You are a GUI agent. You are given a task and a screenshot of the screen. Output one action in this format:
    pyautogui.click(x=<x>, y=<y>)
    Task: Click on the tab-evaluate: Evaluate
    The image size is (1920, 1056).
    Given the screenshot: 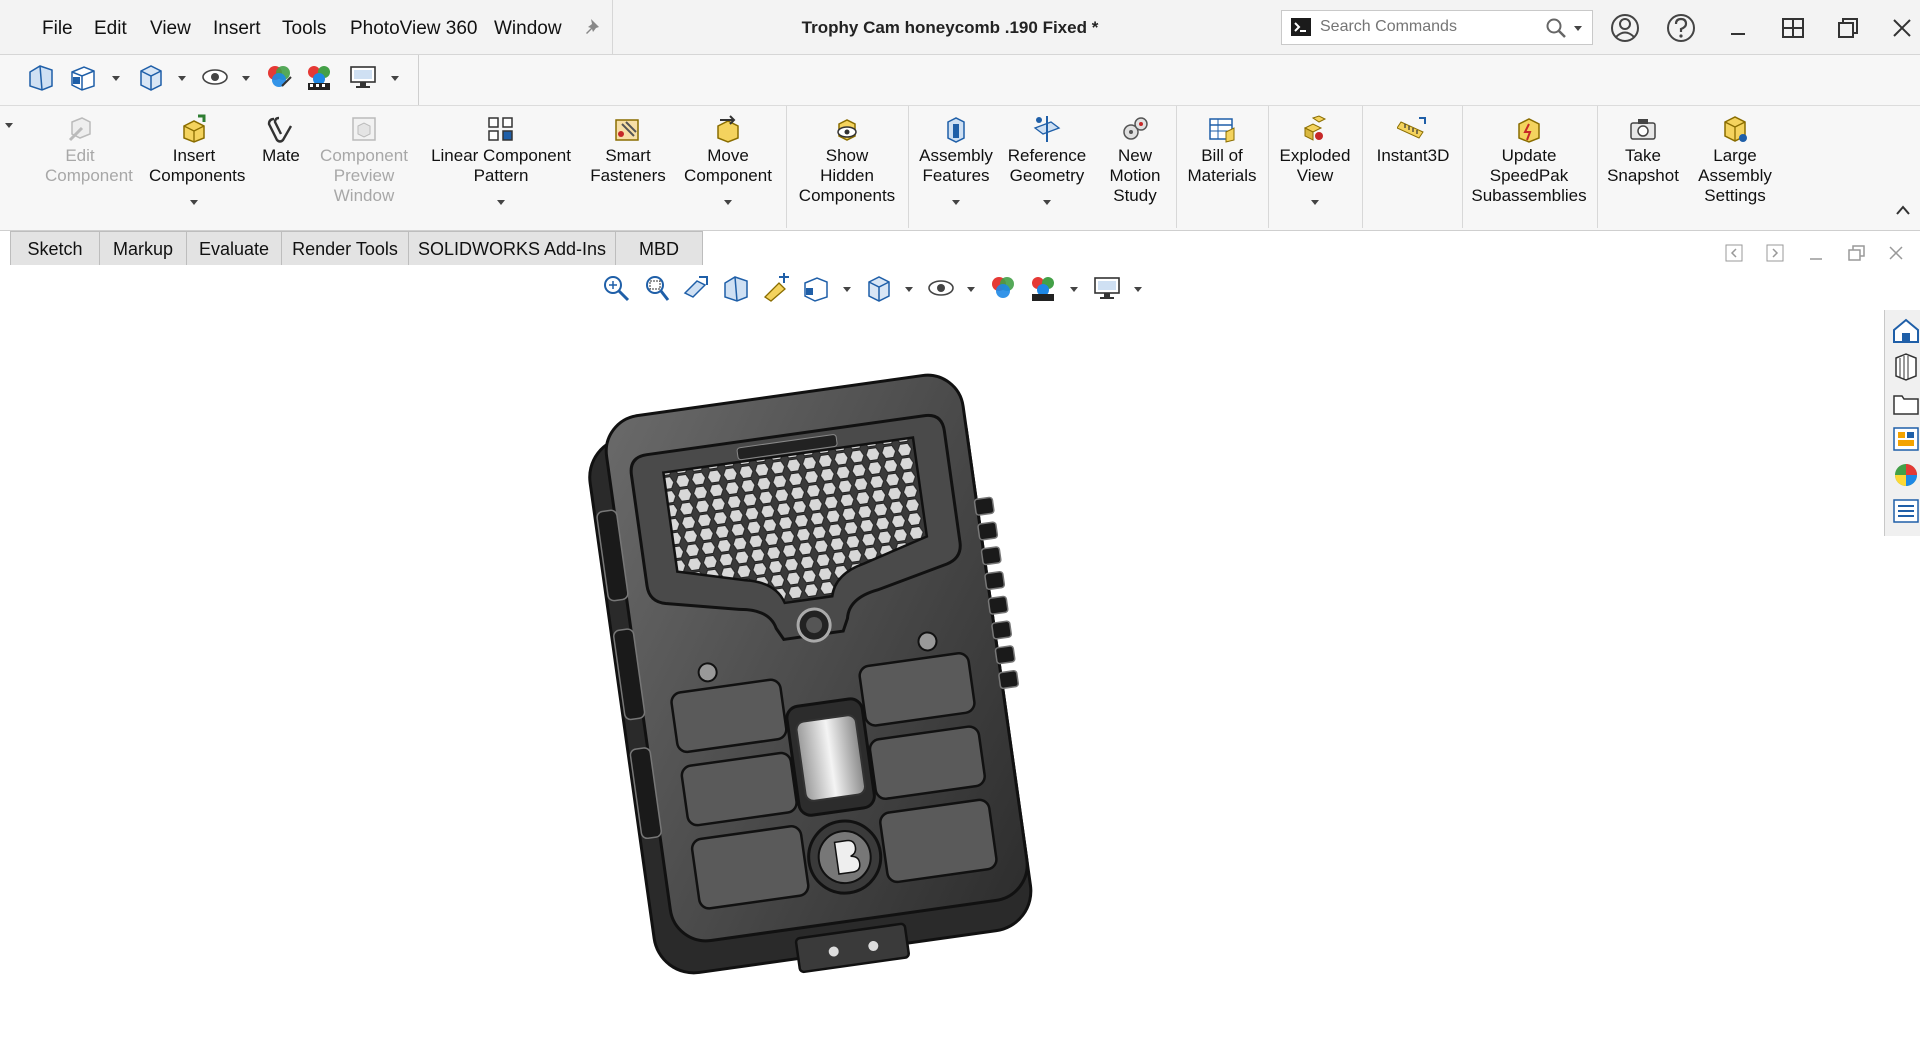 What is the action you would take?
    pyautogui.click(x=234, y=248)
    